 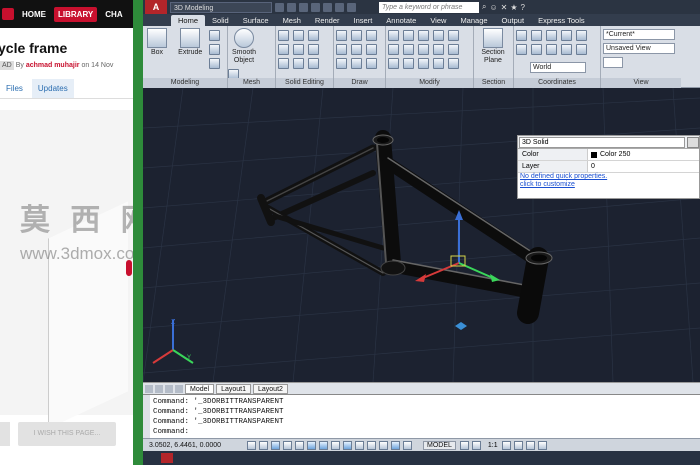 I want to click on new-icon, so click(x=279, y=7).